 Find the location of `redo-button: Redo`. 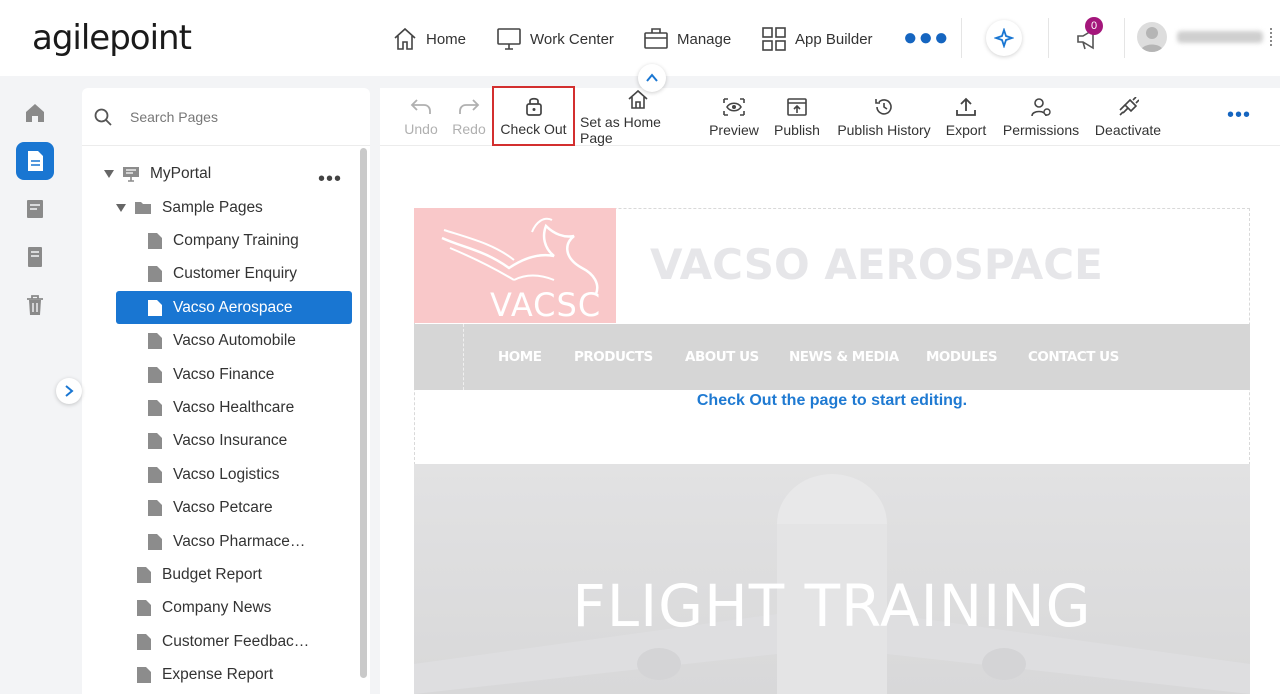

redo-button: Redo is located at coordinates (469, 117).